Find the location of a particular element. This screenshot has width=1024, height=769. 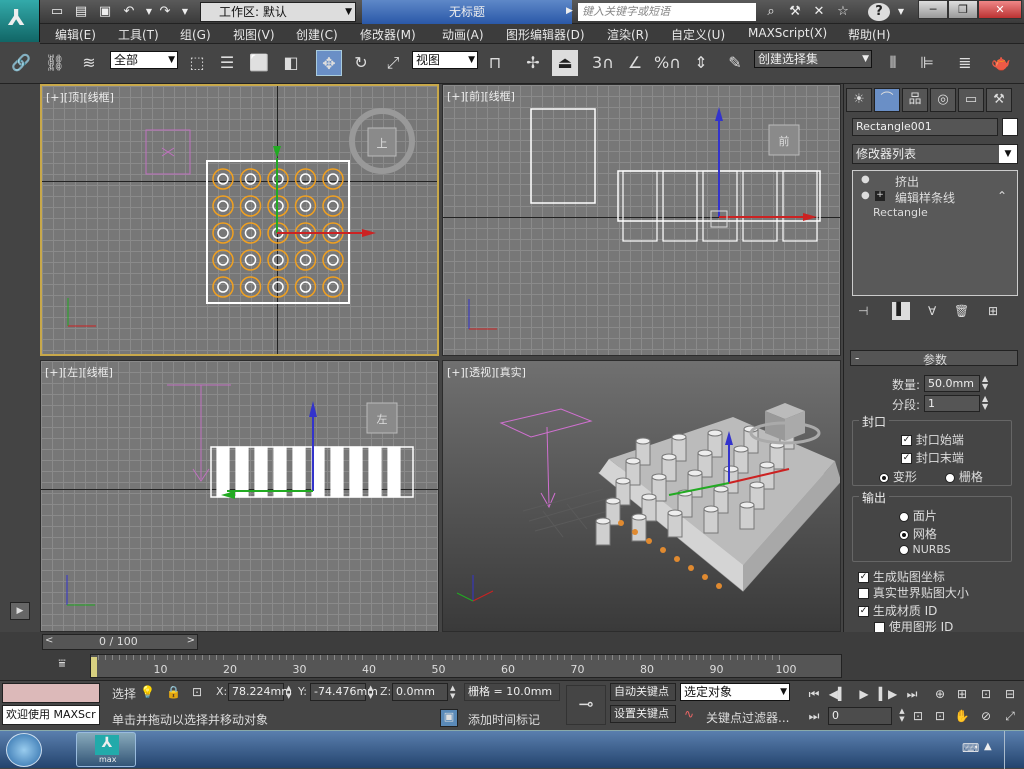

set-key-button: 设置关键点 is located at coordinates (643, 714).